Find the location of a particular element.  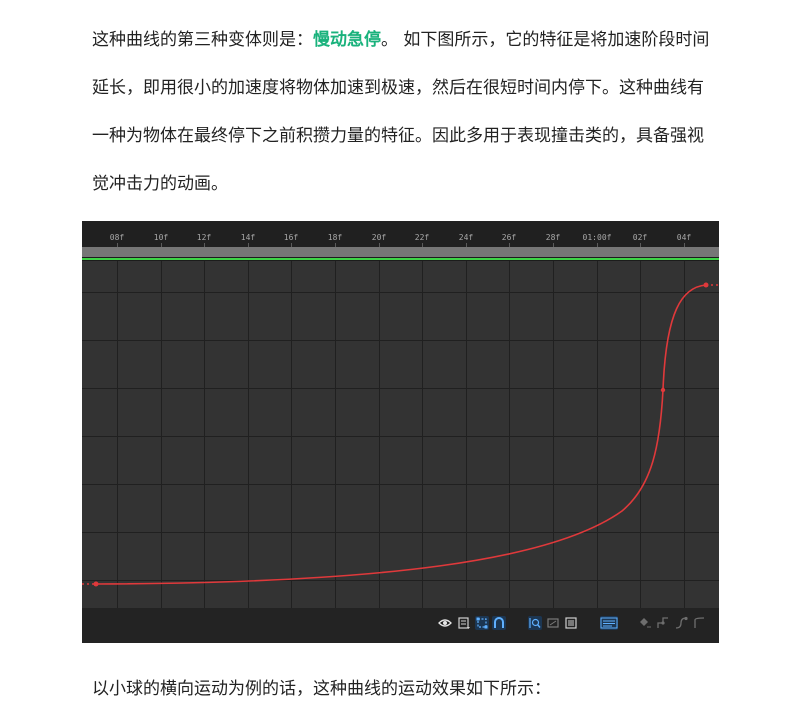

mid-keyframe is located at coordinates (663, 390).